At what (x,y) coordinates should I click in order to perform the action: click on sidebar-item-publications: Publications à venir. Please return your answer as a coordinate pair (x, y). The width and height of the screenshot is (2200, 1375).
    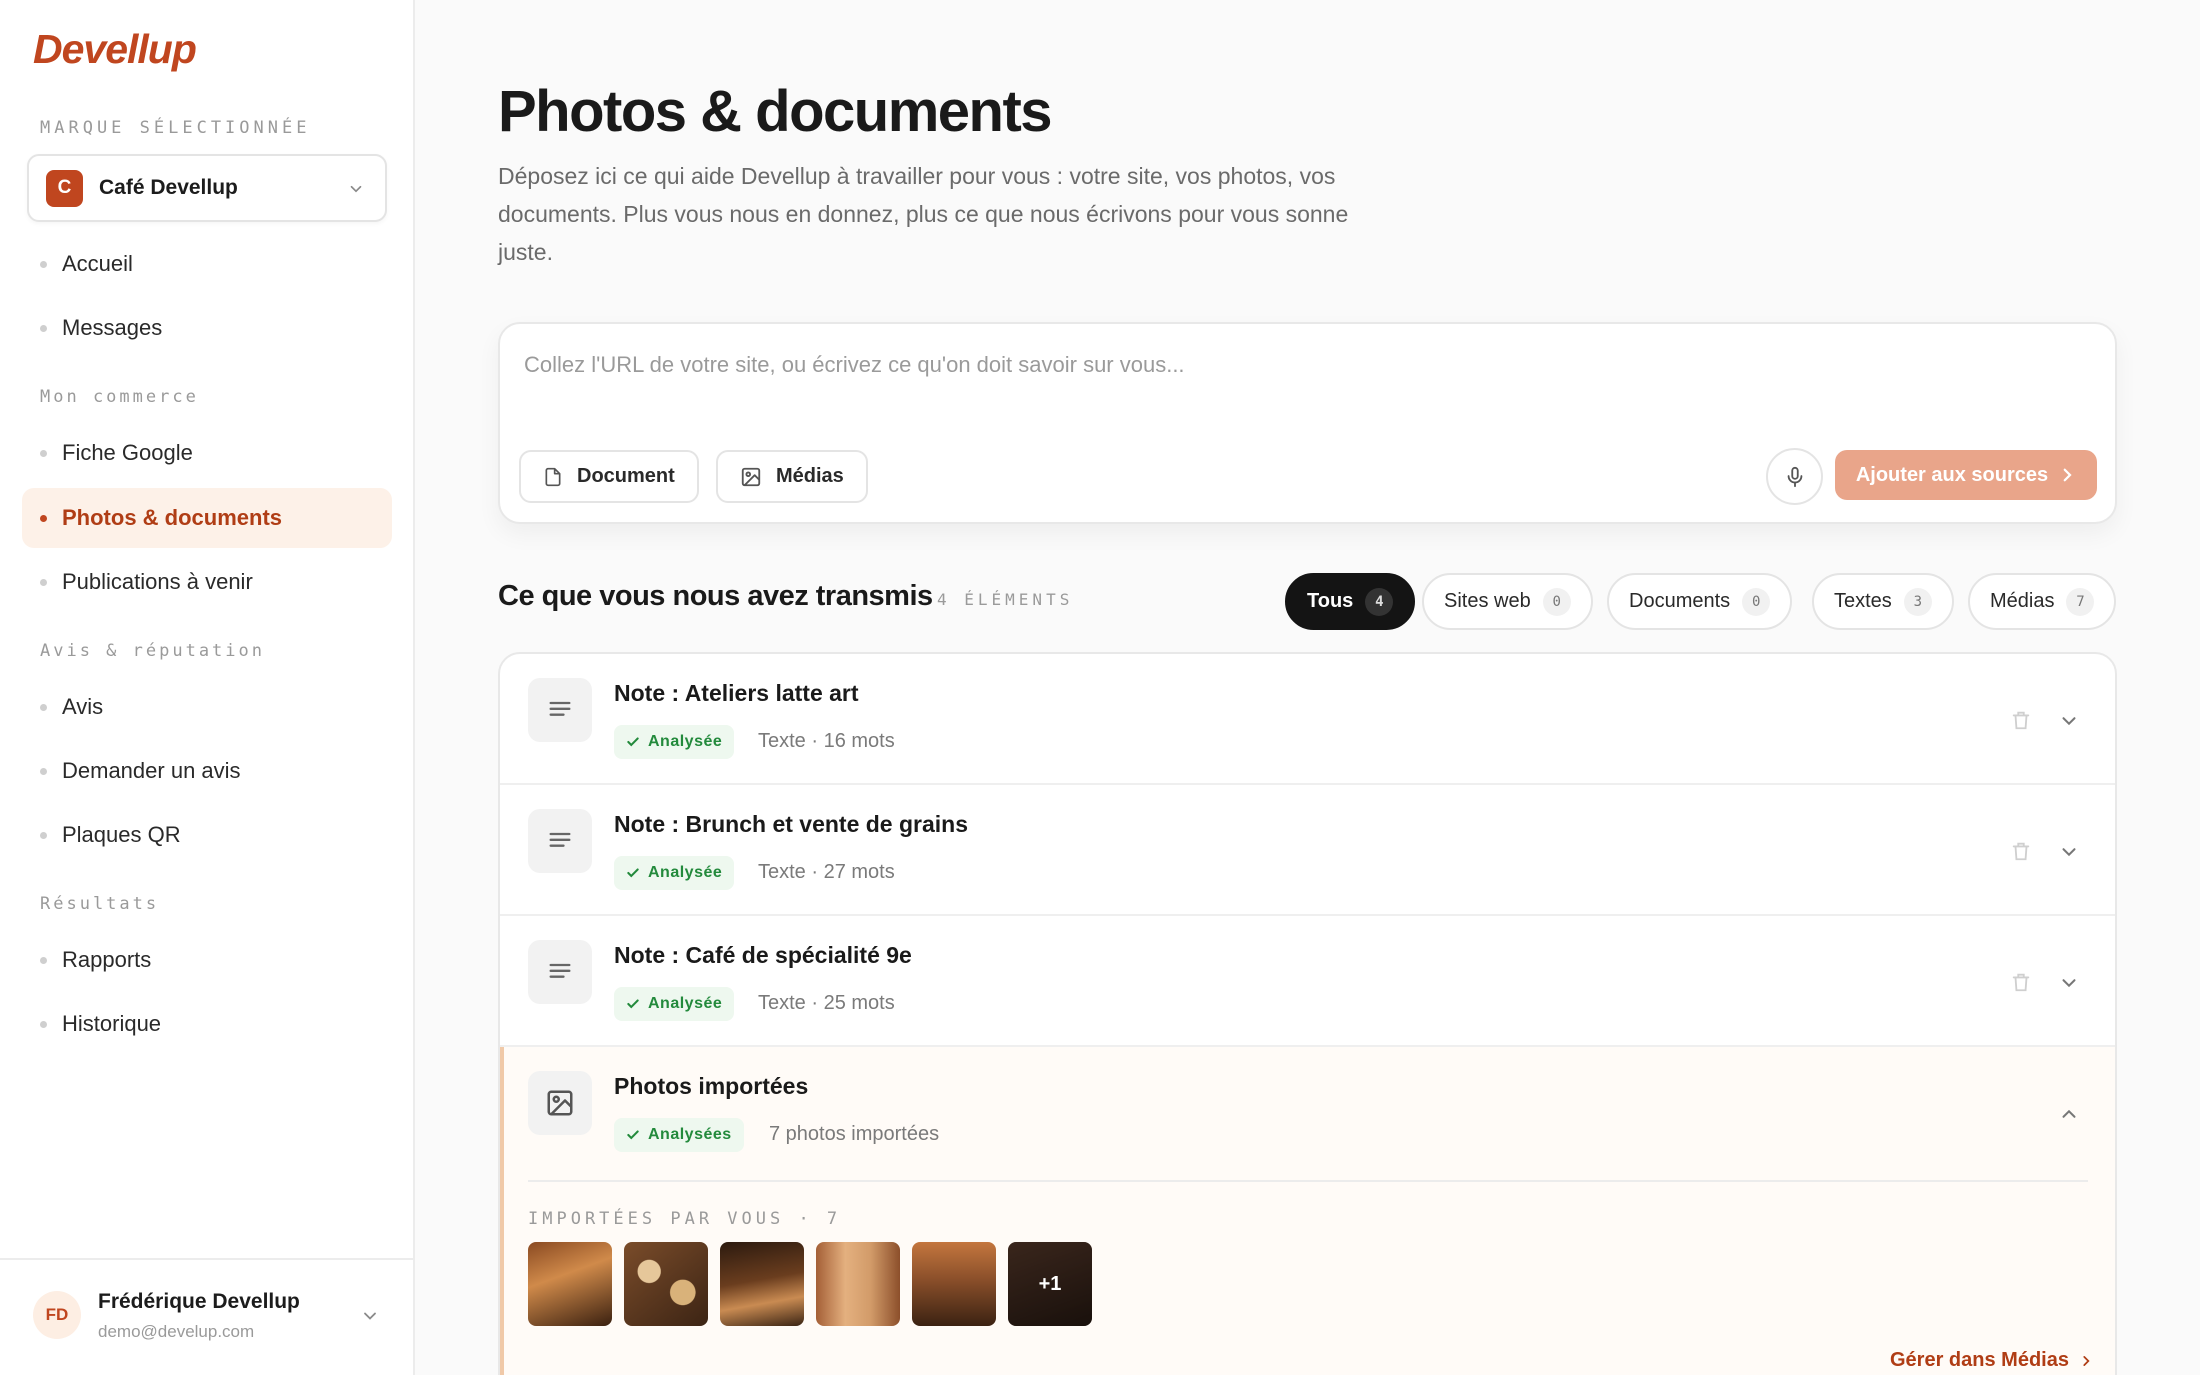
    Looking at the image, I should click on (207, 582).